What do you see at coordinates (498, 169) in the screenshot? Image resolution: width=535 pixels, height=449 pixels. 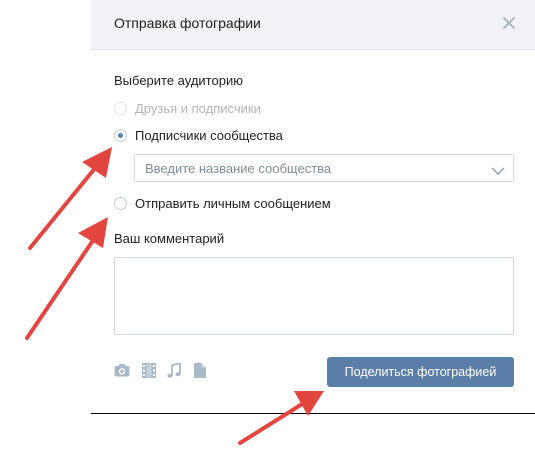 I see `chevron-down-icon` at bounding box center [498, 169].